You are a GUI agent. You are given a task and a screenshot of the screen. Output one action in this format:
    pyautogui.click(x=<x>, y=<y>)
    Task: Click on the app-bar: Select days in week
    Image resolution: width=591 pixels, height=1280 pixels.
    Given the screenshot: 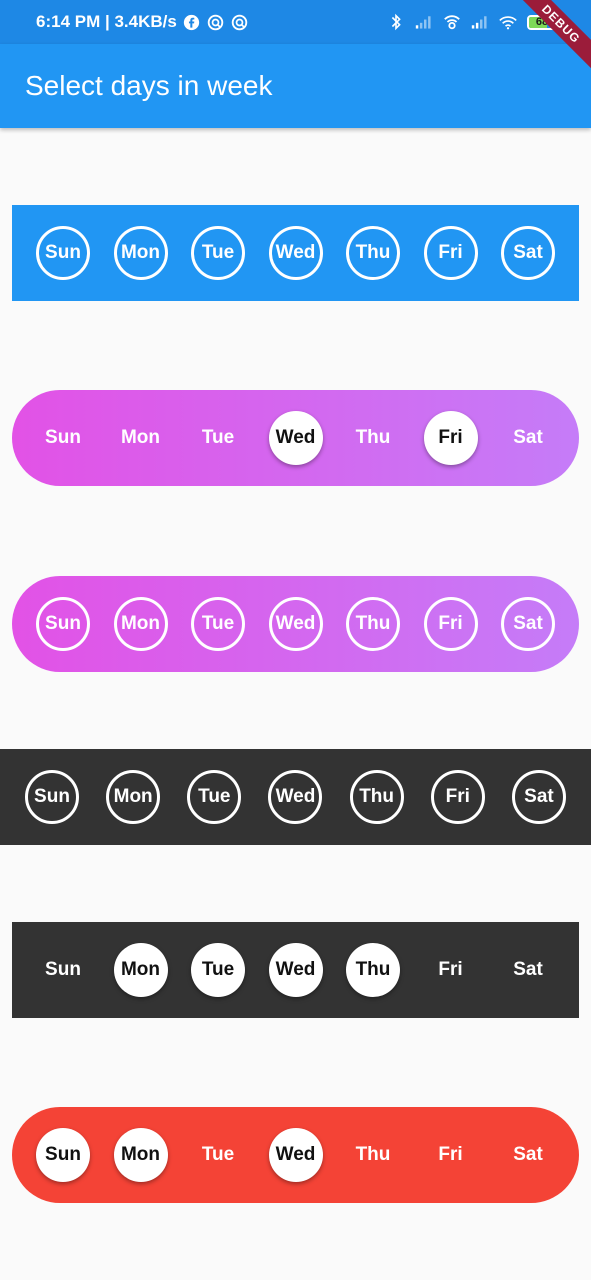 What is the action you would take?
    pyautogui.click(x=295, y=86)
    